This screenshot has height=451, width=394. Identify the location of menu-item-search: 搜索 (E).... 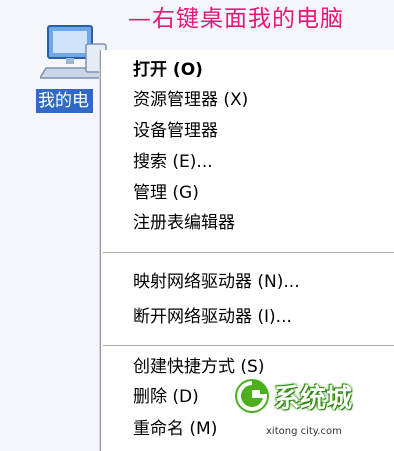
(173, 162).